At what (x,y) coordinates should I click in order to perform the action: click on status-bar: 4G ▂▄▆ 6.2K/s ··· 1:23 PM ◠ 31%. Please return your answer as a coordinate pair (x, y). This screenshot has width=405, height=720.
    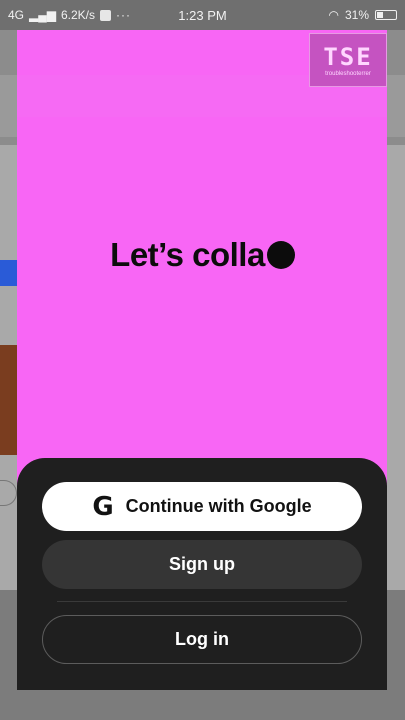
    Looking at the image, I should click on (202, 15).